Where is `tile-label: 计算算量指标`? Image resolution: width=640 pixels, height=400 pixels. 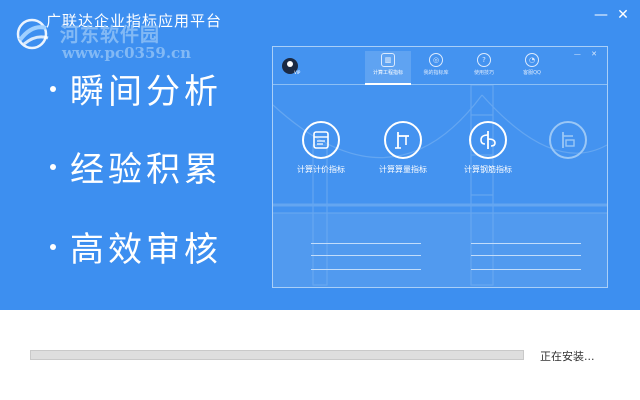 tile-label: 计算算量指标 is located at coordinates (403, 169).